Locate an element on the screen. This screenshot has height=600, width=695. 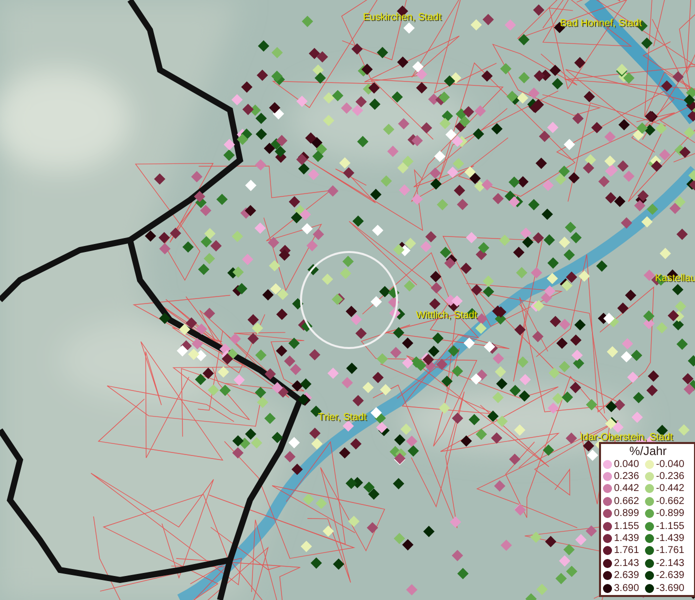
legend-value: -3.690 is located at coordinates (670, 588).